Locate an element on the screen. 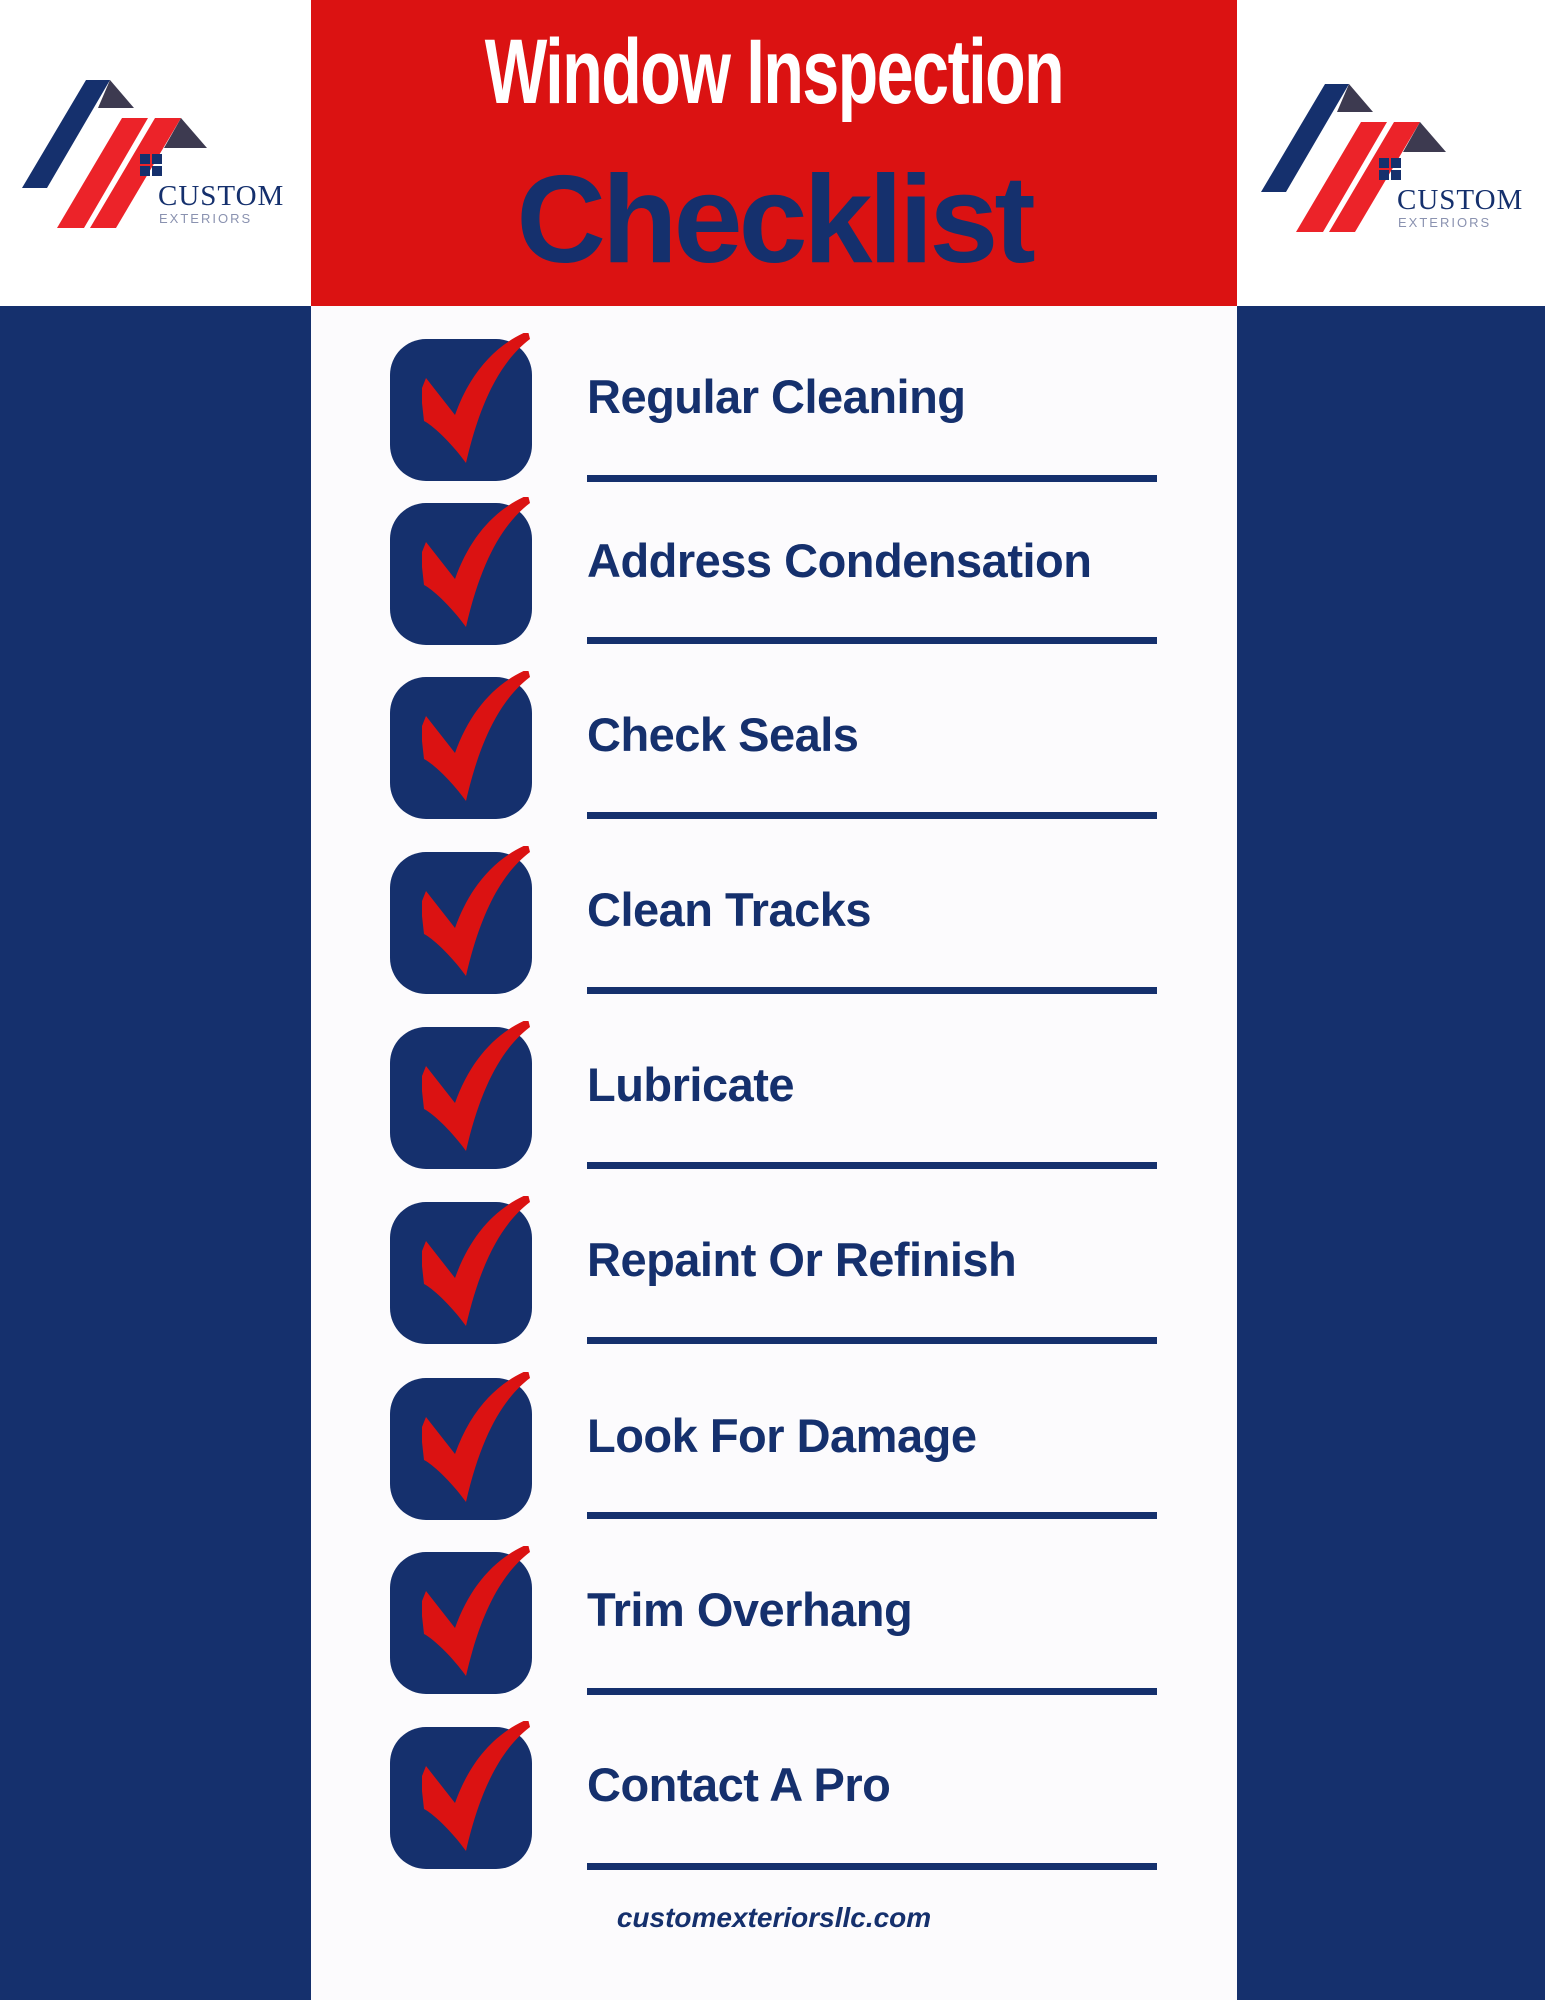  header-banner: Window Inspection Checklist is located at coordinates (774, 153).